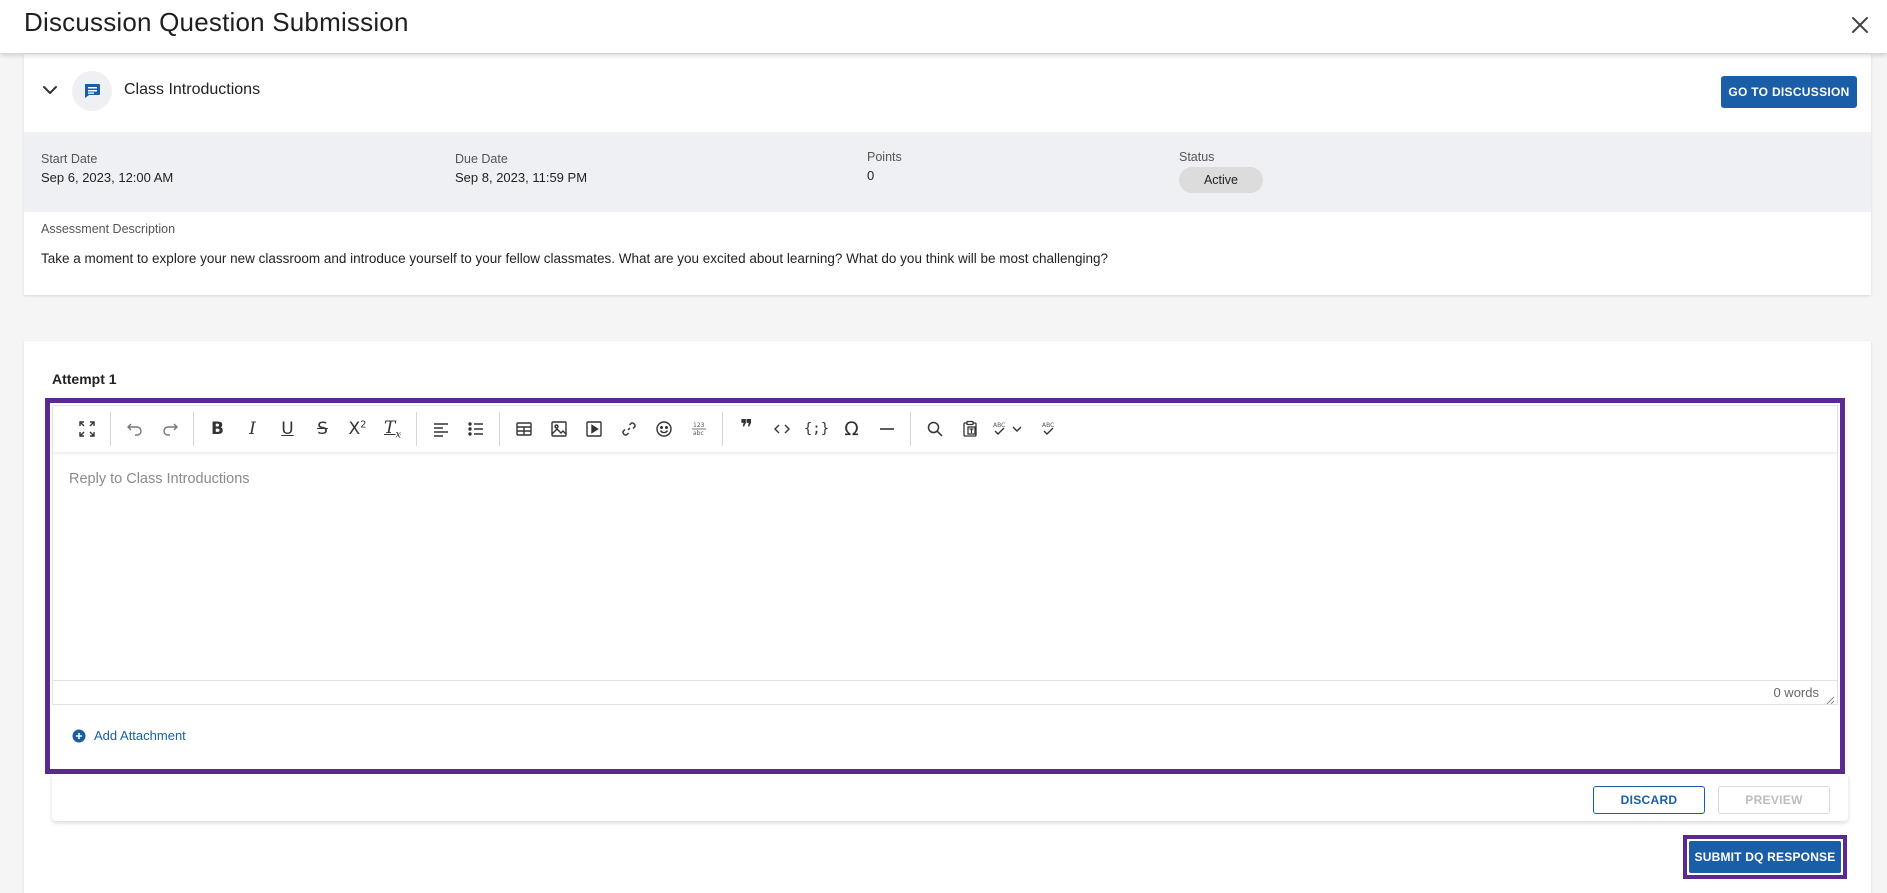  I want to click on fullscreen-icon, so click(86, 429).